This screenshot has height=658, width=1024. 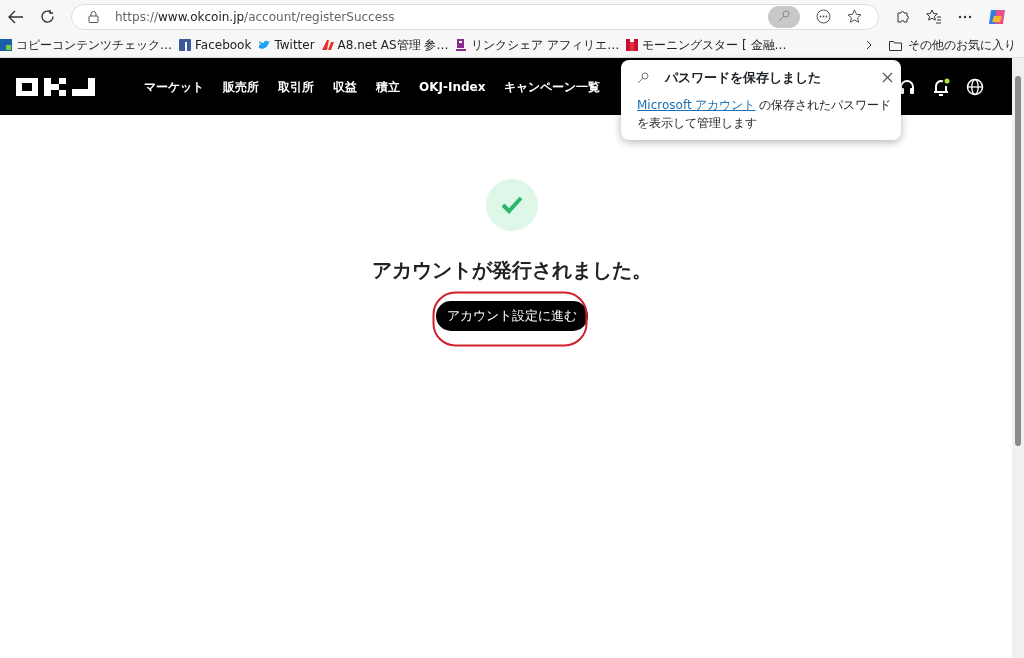 I want to click on favorites-icon, so click(x=934, y=16).